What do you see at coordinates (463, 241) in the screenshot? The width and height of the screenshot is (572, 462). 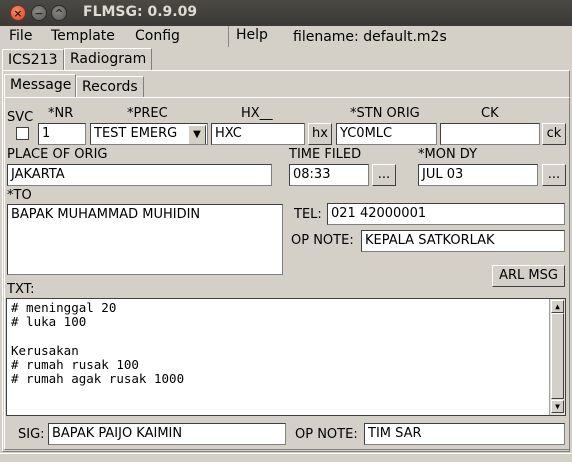 I see `op-note-input: KEPALA SATKORLAK` at bounding box center [463, 241].